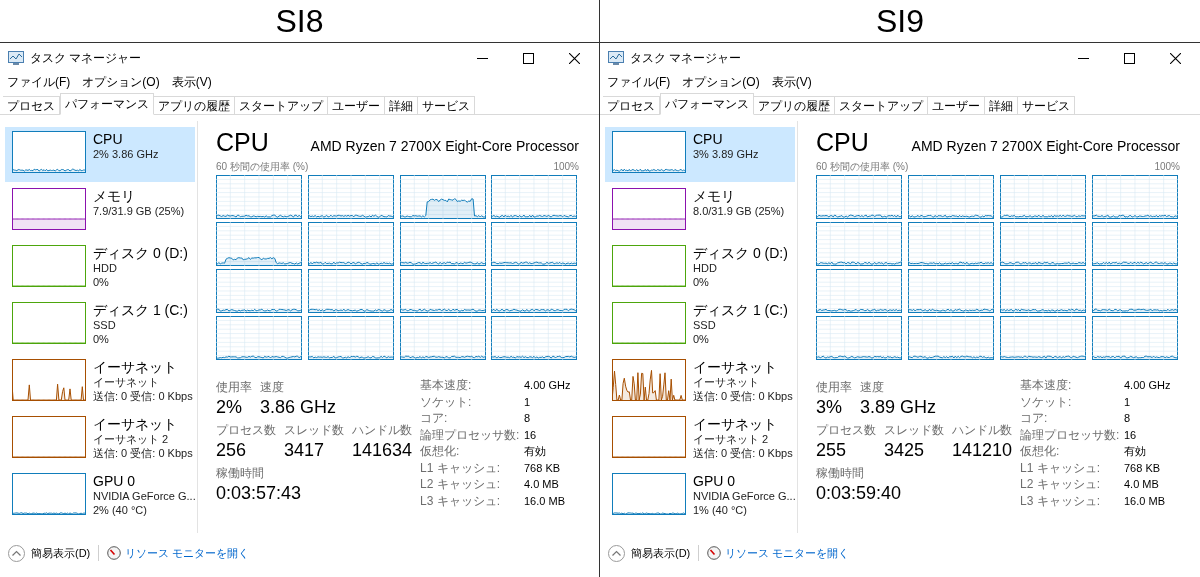  Describe the element at coordinates (259, 493) in the screenshot. I see `stat-value: 0:03:57:43` at that location.